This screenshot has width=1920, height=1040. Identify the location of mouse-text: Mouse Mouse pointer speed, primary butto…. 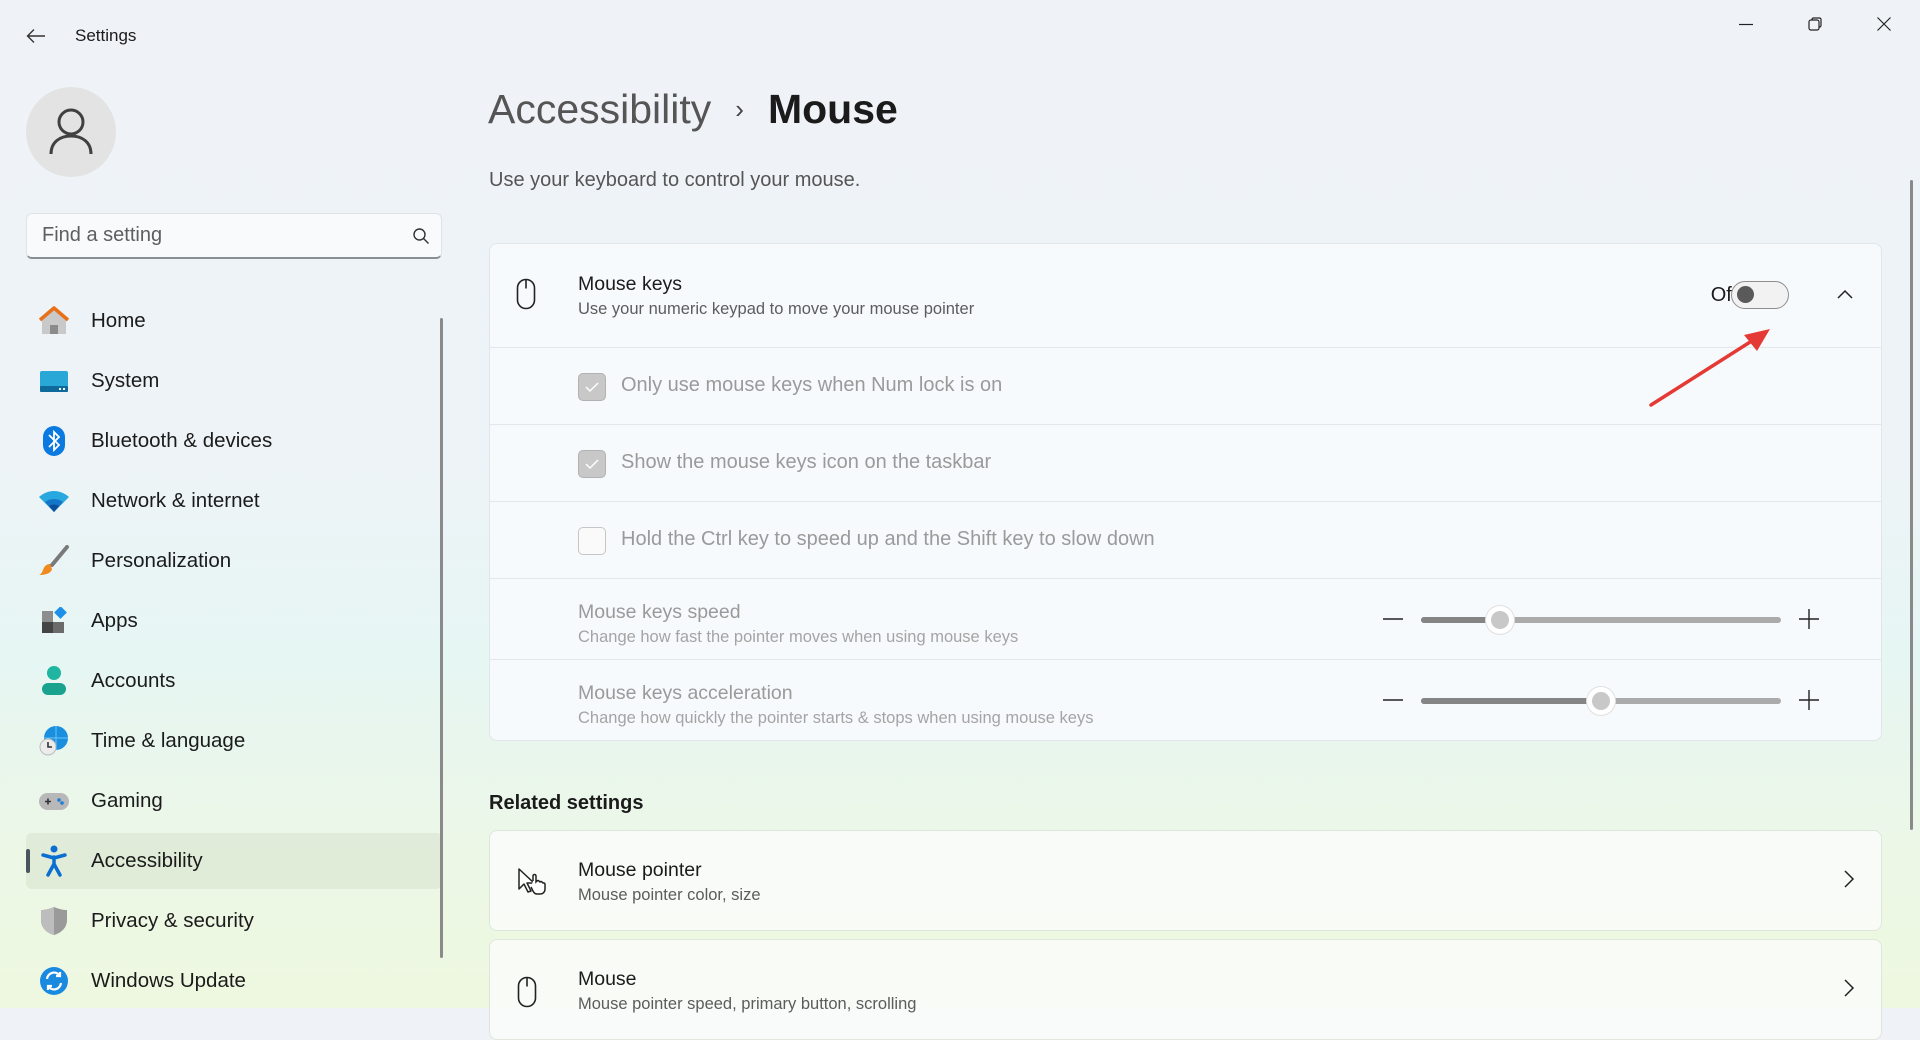
(747, 991).